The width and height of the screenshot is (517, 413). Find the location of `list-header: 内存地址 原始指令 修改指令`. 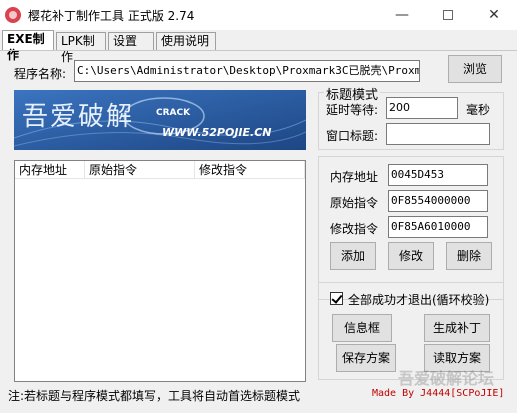

list-header: 内存地址 原始指令 修改指令 is located at coordinates (160, 170).